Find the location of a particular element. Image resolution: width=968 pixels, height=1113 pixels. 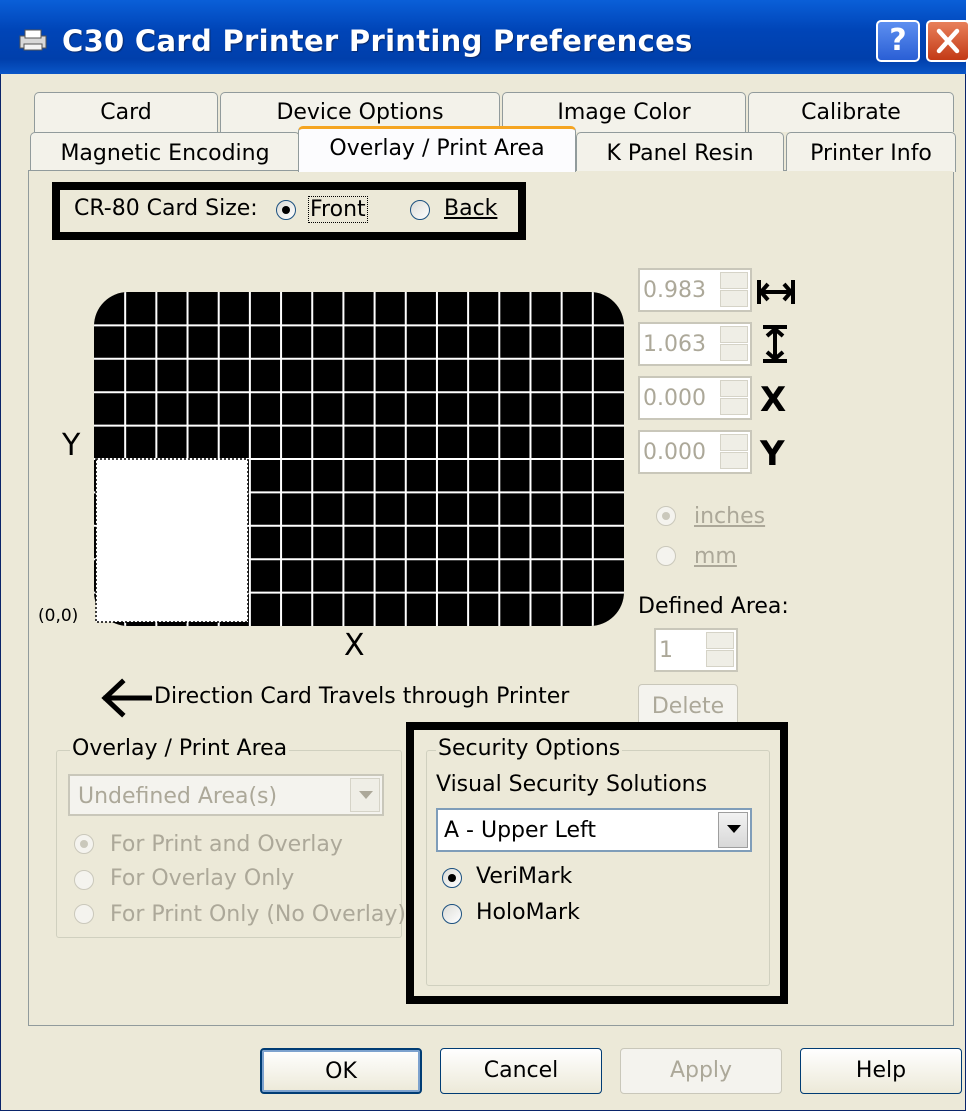

holomark-label: HoloMark is located at coordinates (528, 912).